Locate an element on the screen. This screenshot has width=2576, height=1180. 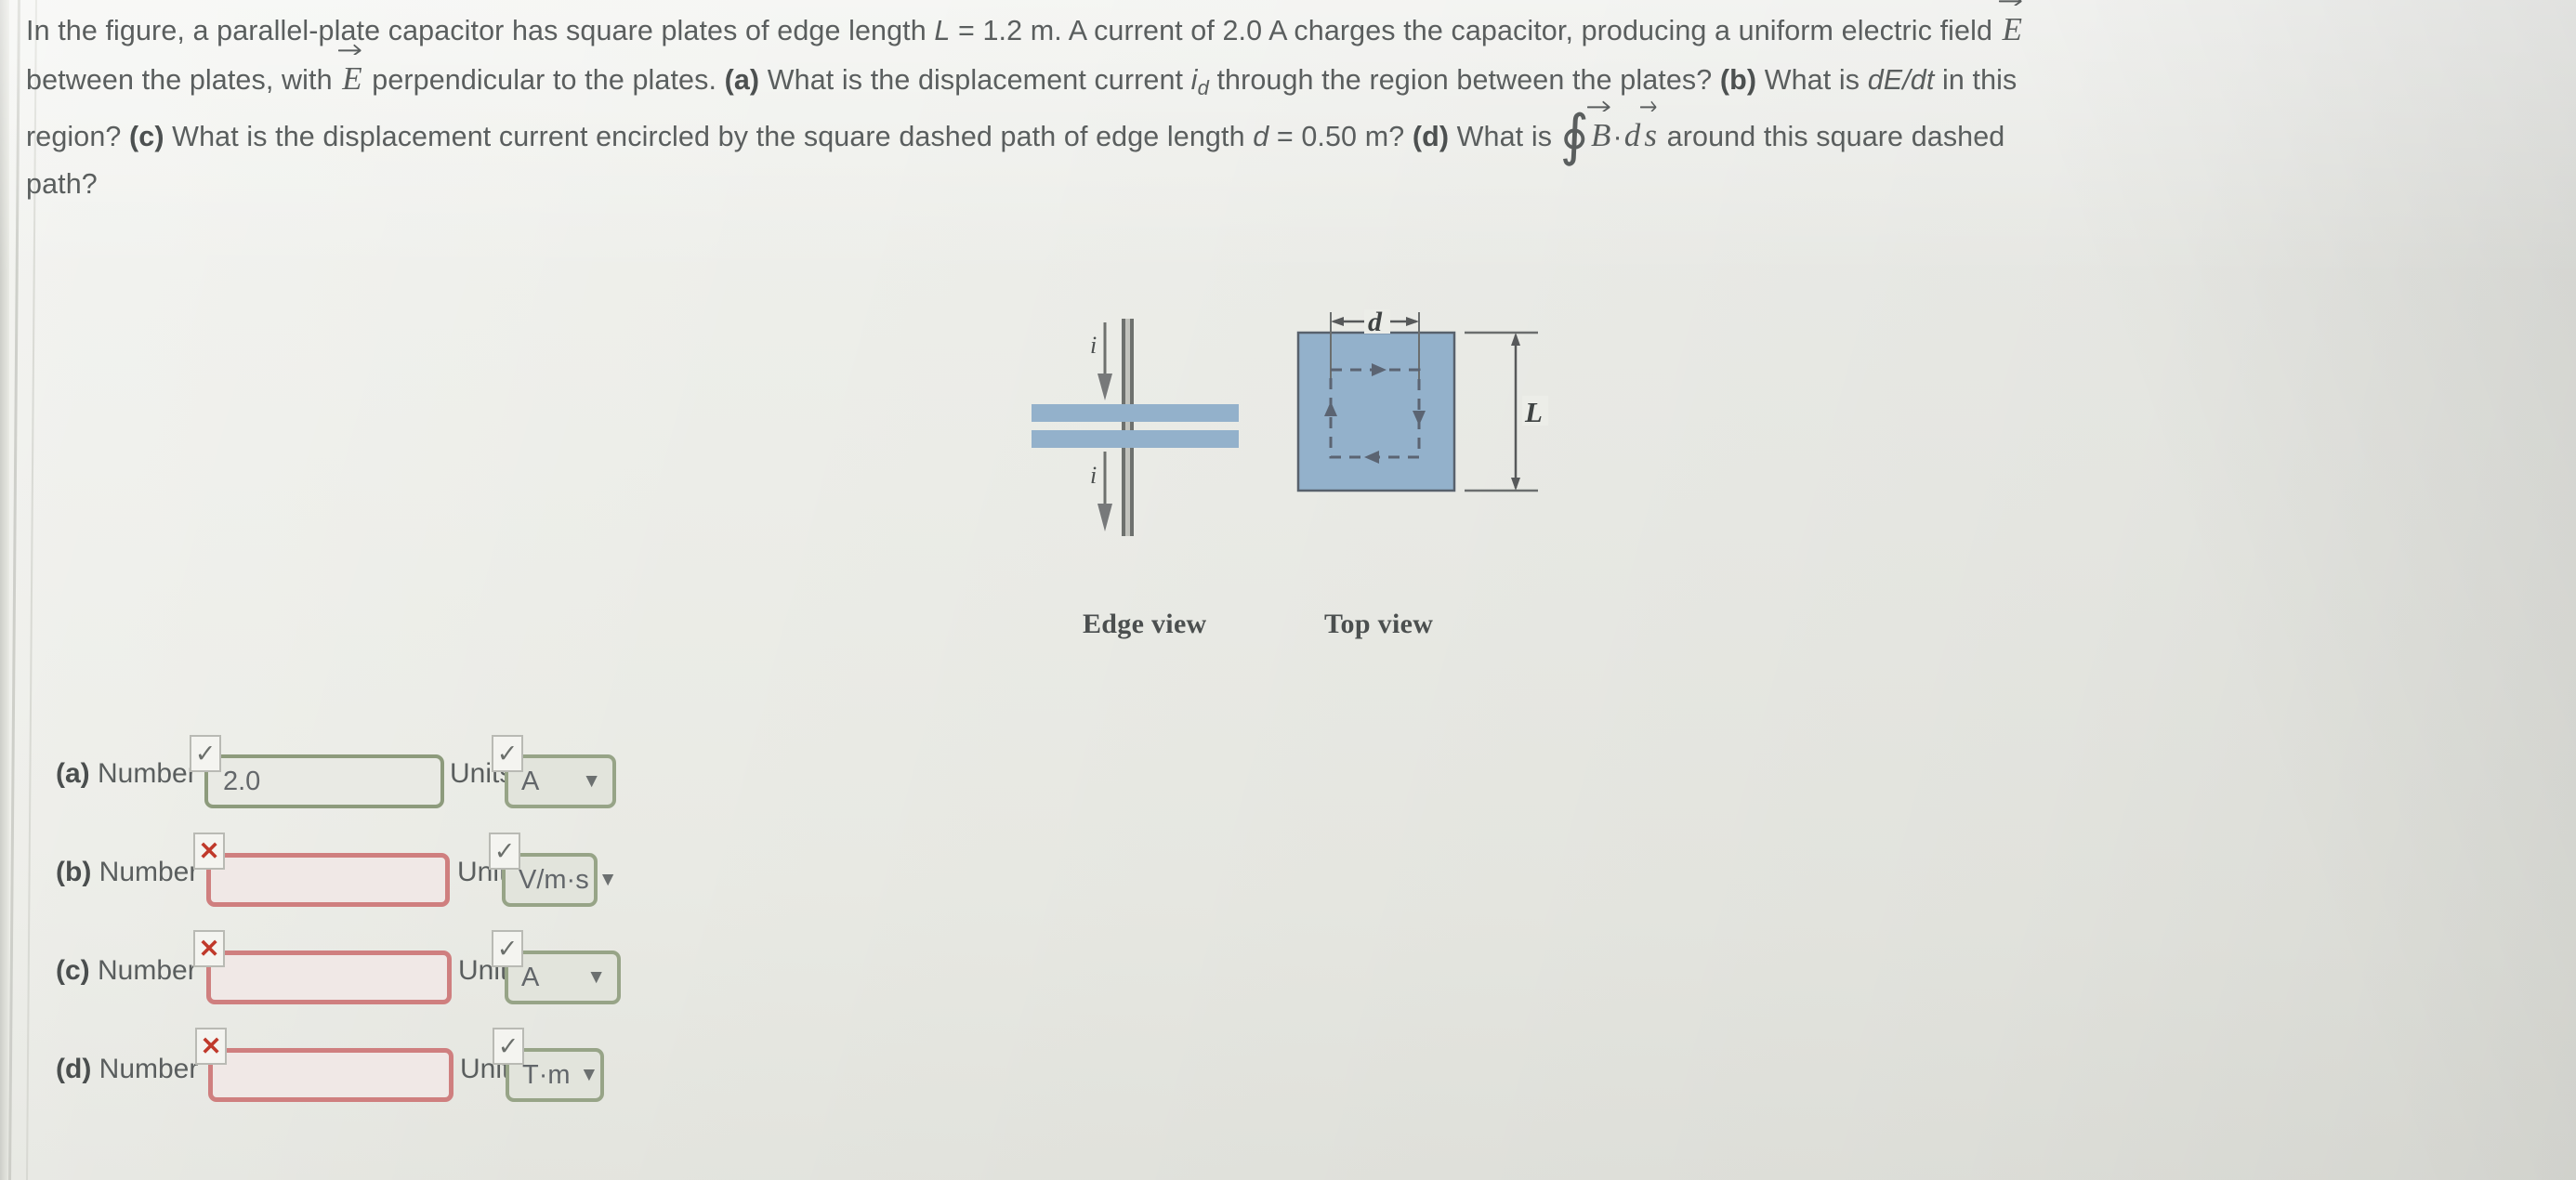
differential-d: d is located at coordinates (1632, 135).